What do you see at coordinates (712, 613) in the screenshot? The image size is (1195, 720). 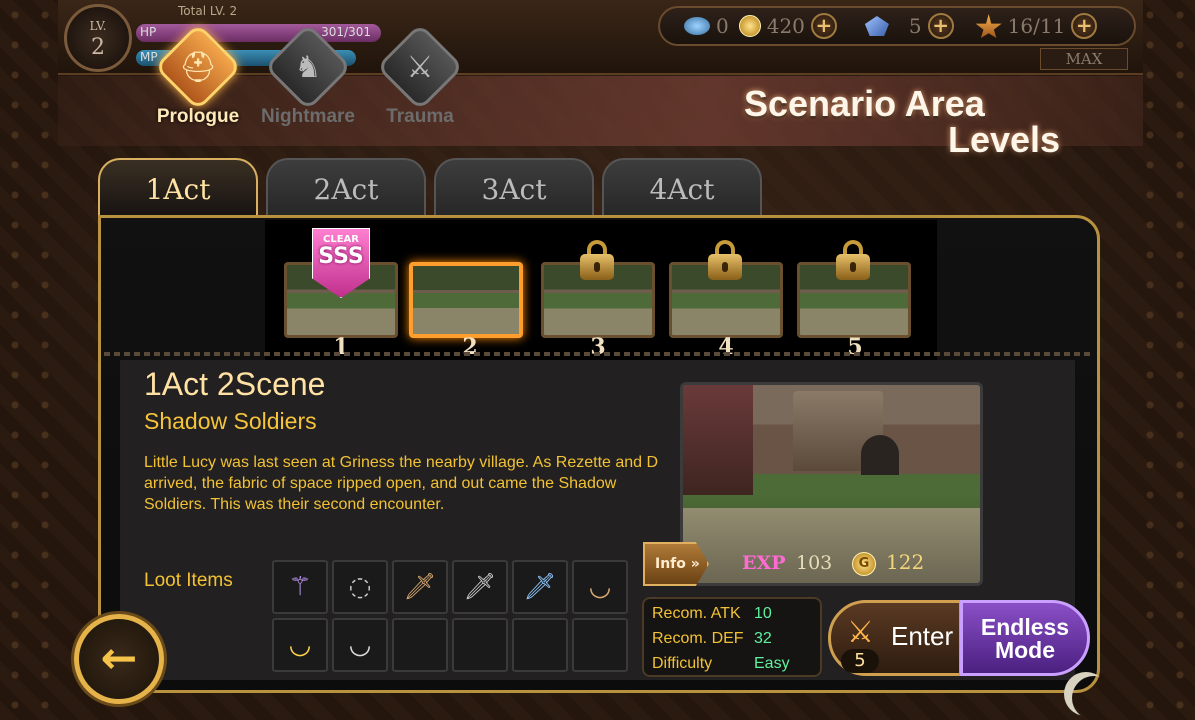 I see `stat-atk: Recom. ATK 10` at bounding box center [712, 613].